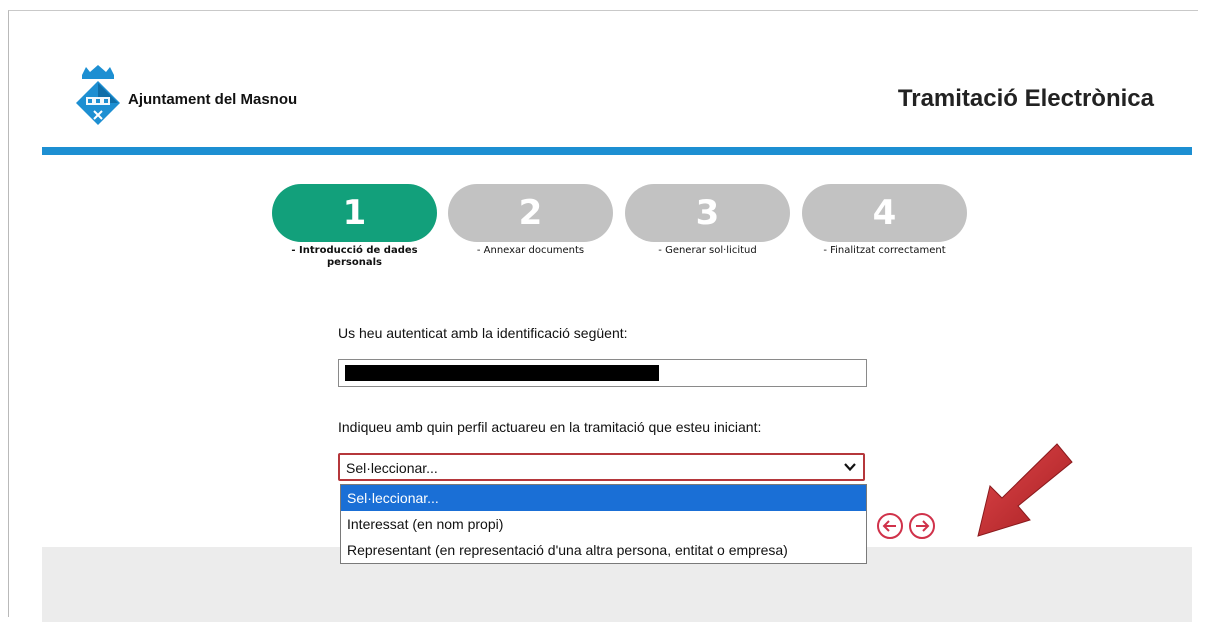 Image resolution: width=1206 pixels, height=626 pixels. I want to click on step-3-badge: 3, so click(707, 213).